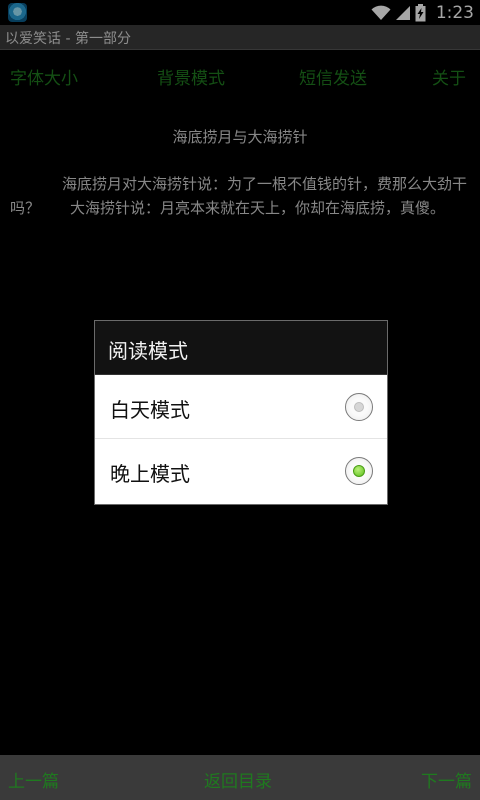 Image resolution: width=480 pixels, height=800 pixels. Describe the element at coordinates (150, 474) in the screenshot. I see `night-mode-label: 晚上模式` at that location.